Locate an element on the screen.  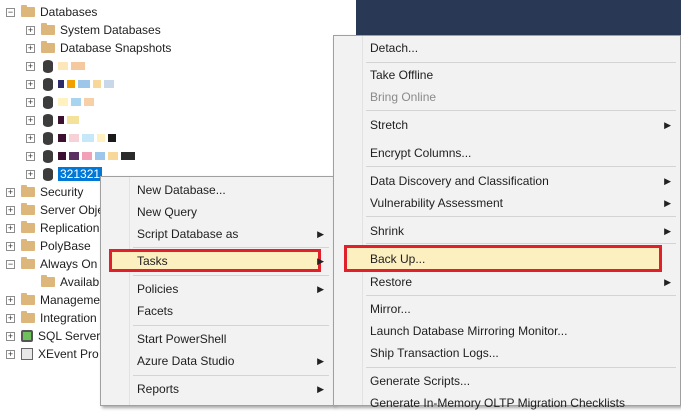
menu-item-label: Policies is located at coordinates (158, 289).